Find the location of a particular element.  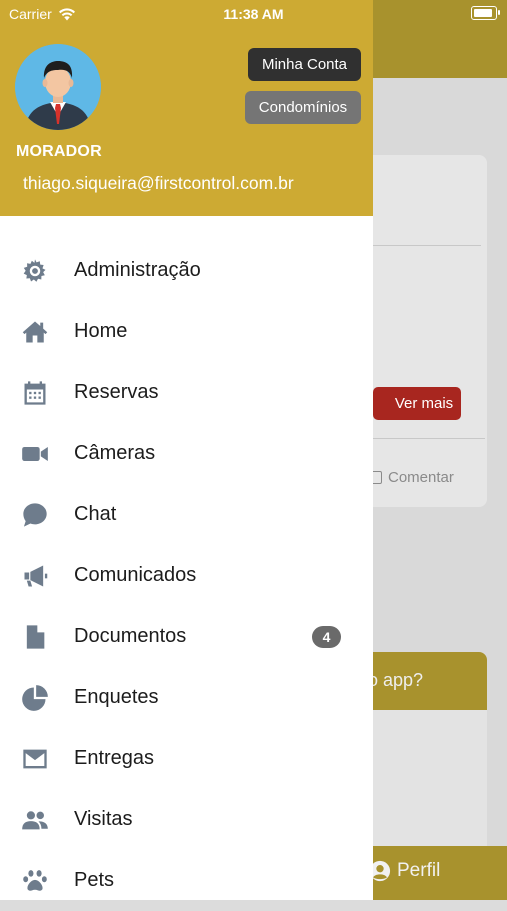

menu-item-cameras: Câmeras is located at coordinates (186, 453).